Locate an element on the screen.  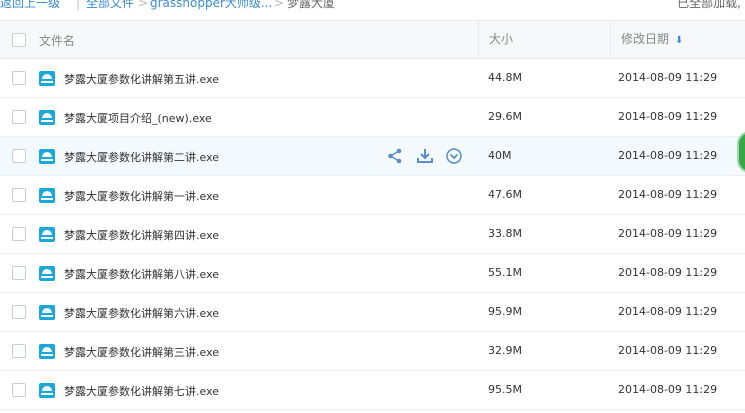
file-name: 梦露大厦参数化讲解第四讲.exe is located at coordinates (141, 235).